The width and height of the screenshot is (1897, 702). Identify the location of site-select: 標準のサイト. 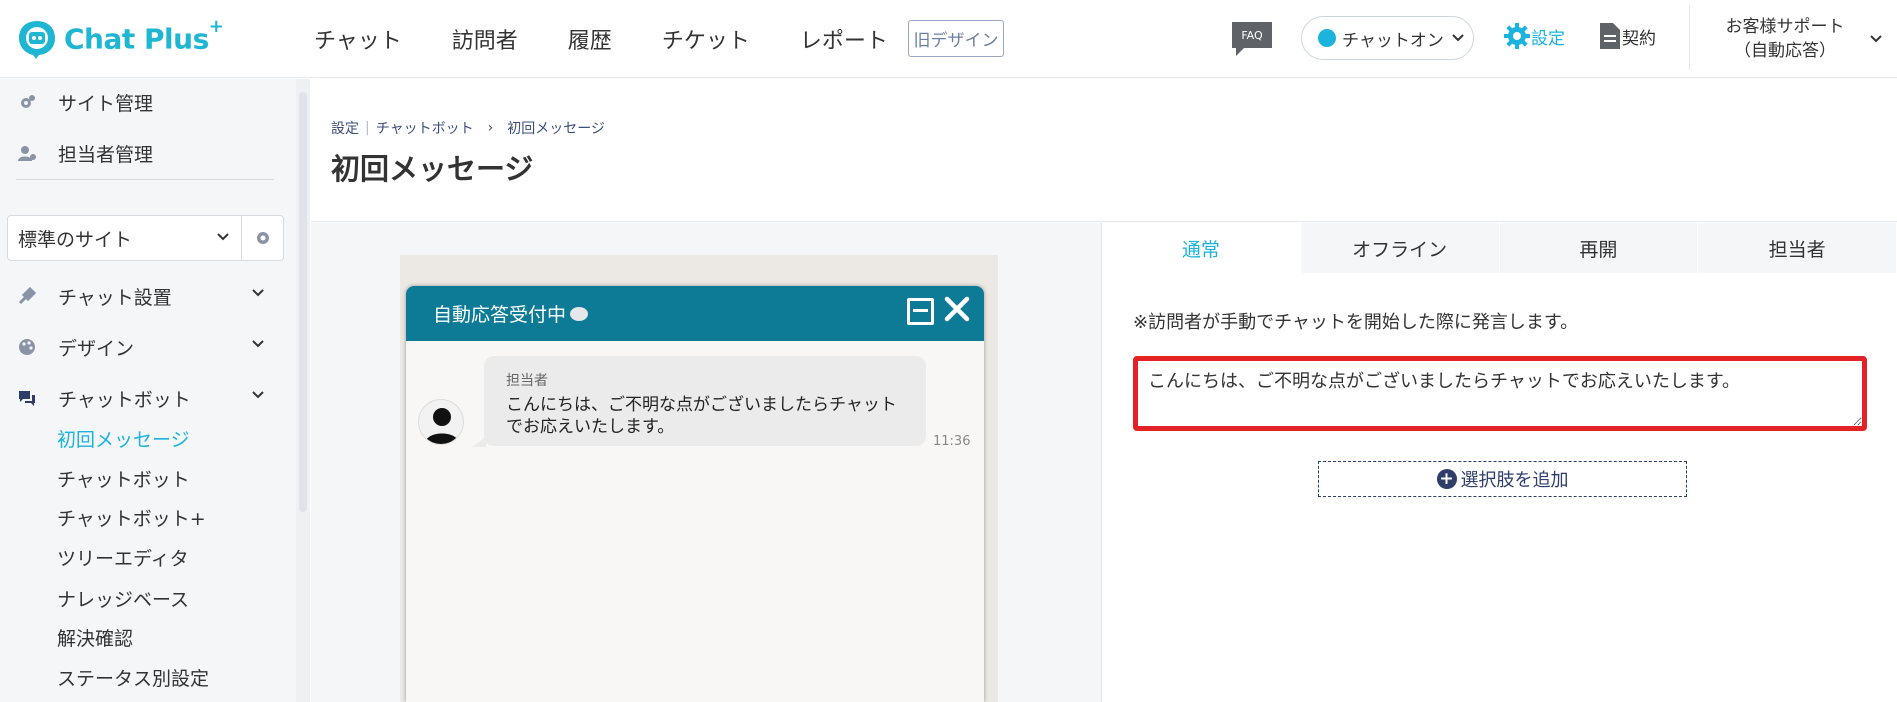
(124, 238).